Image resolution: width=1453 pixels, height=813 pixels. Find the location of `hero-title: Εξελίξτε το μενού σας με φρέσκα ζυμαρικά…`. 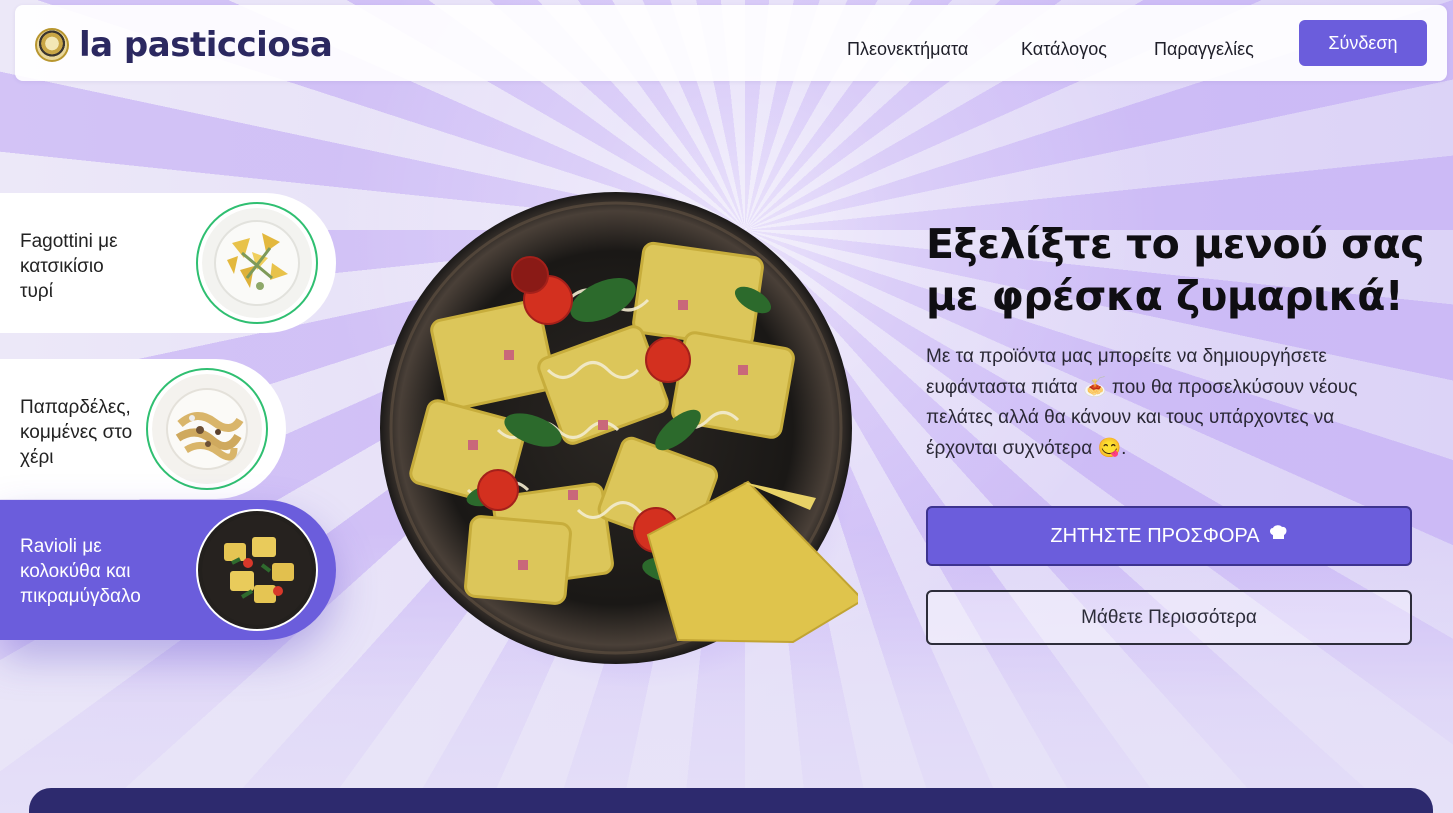

hero-title: Εξελίξτε το μενού σας με φρέσκα ζυμαρικά… is located at coordinates (1175, 270).